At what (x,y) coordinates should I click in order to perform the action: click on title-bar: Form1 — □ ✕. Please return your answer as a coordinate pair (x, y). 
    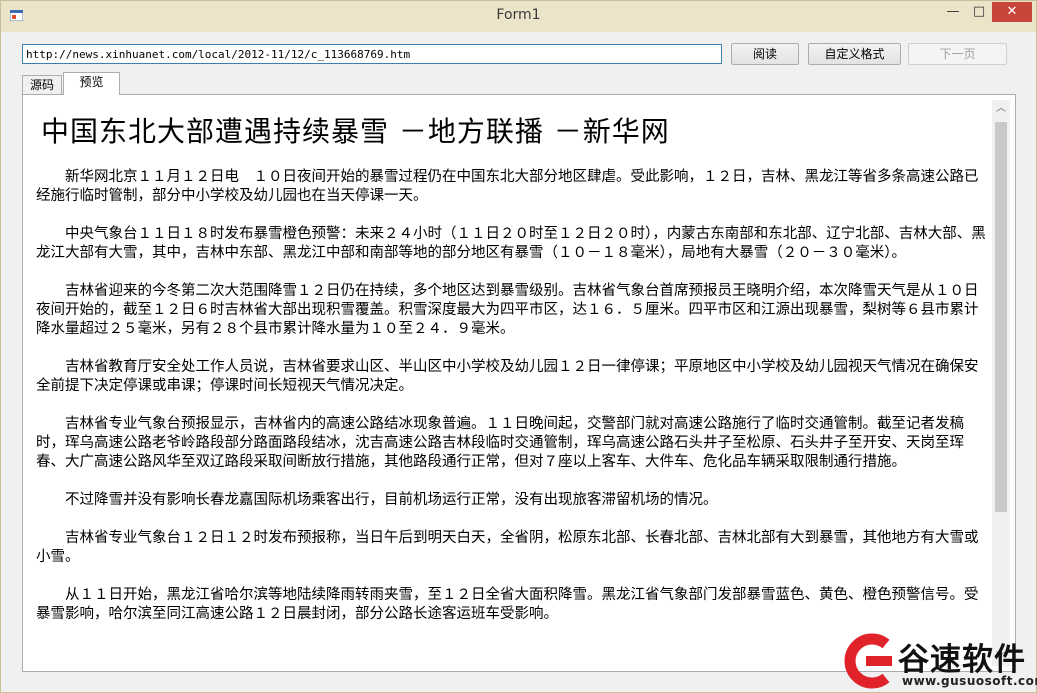
    Looking at the image, I should click on (518, 16).